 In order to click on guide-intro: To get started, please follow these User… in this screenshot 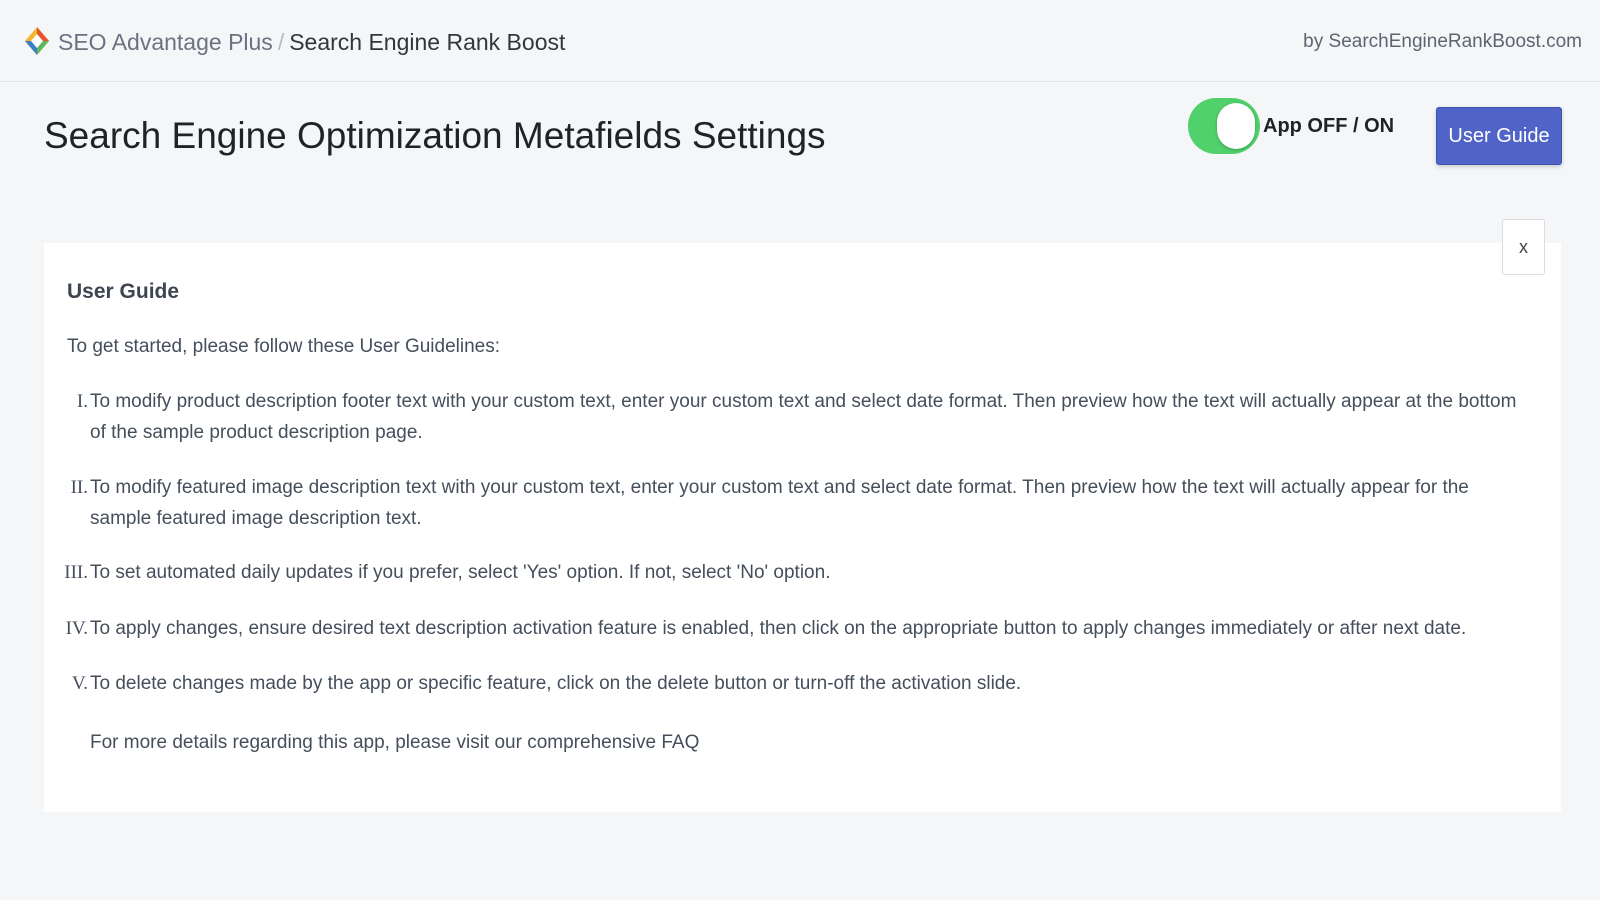, I will do `click(284, 346)`.